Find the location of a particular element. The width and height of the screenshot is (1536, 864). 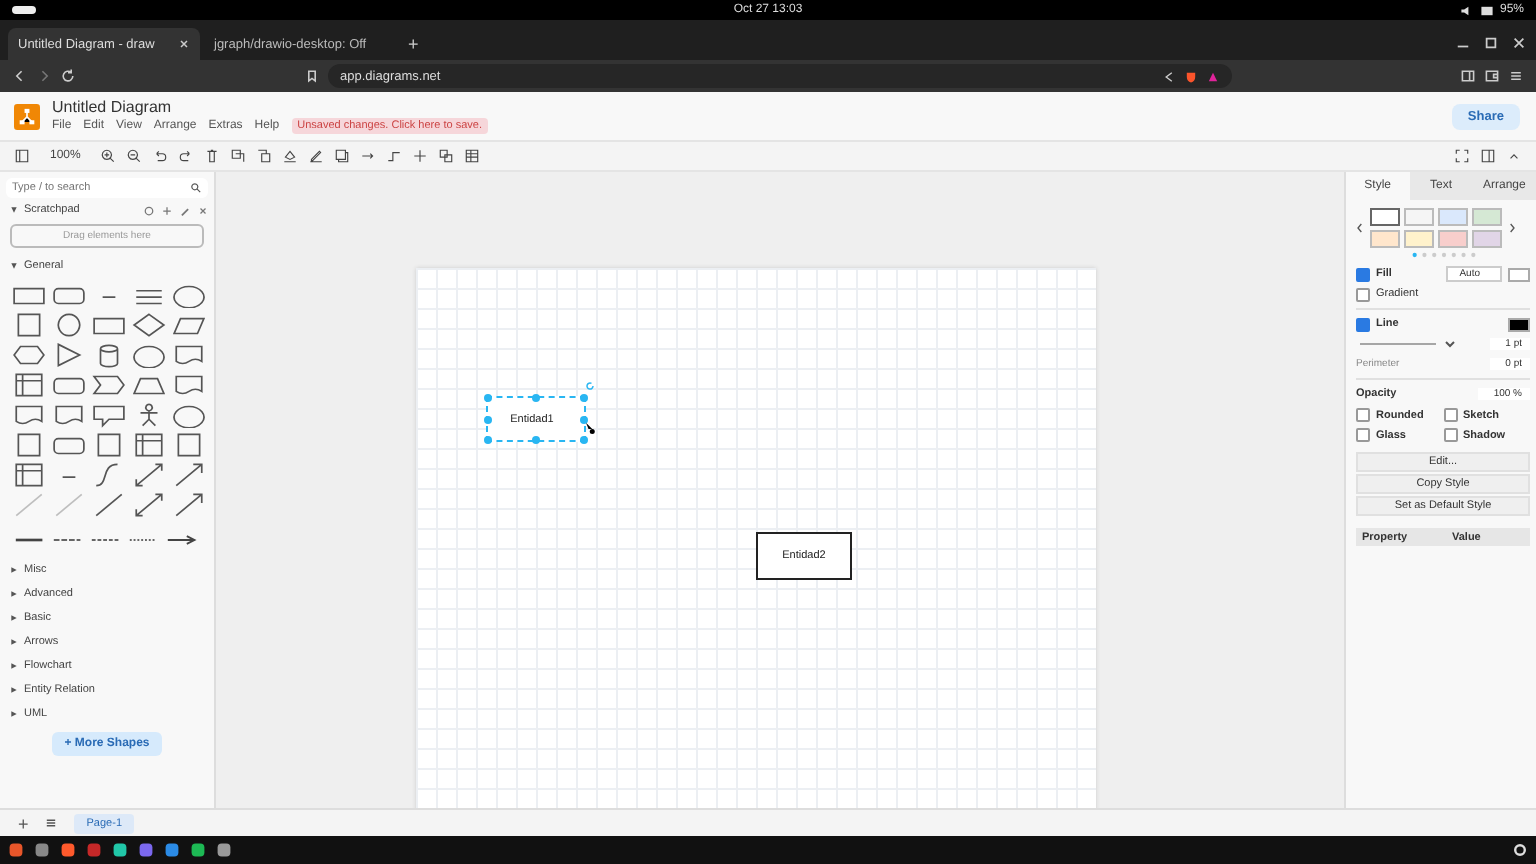

redo-icon is located at coordinates (186, 156).